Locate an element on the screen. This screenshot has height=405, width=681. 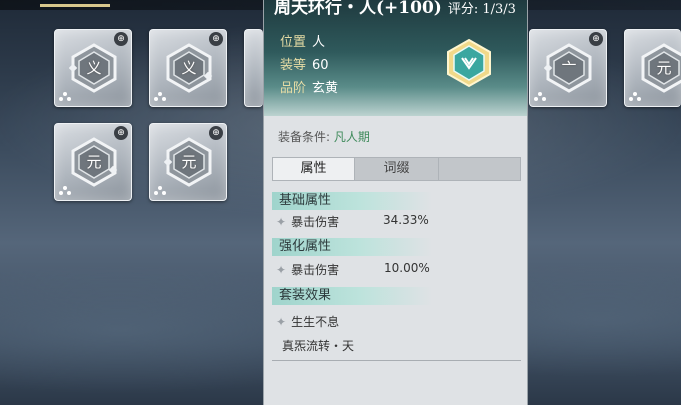
divider is located at coordinates (396, 360).